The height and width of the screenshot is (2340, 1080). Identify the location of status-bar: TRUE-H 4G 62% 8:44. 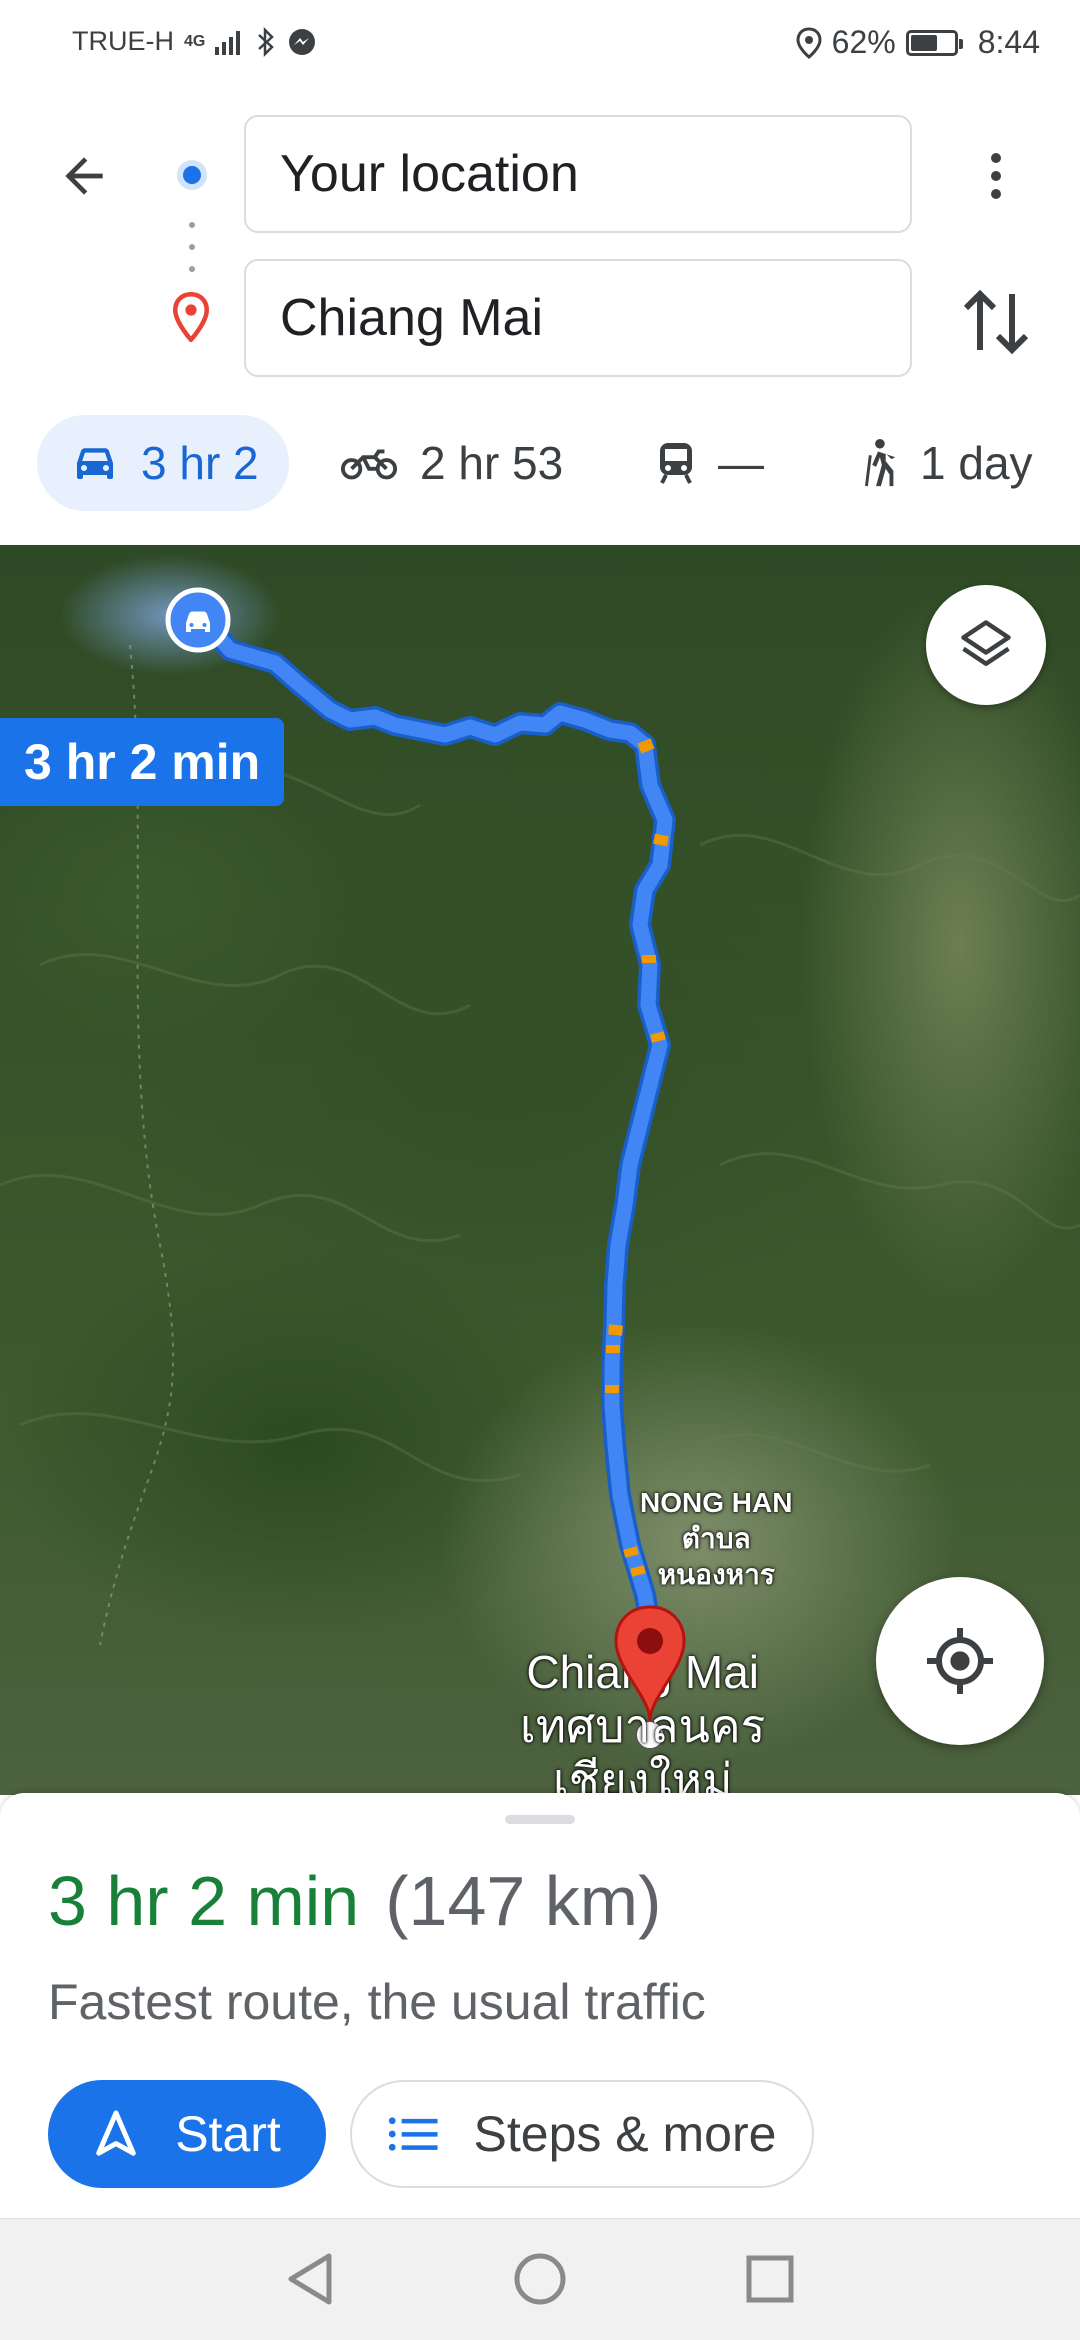
(540, 45).